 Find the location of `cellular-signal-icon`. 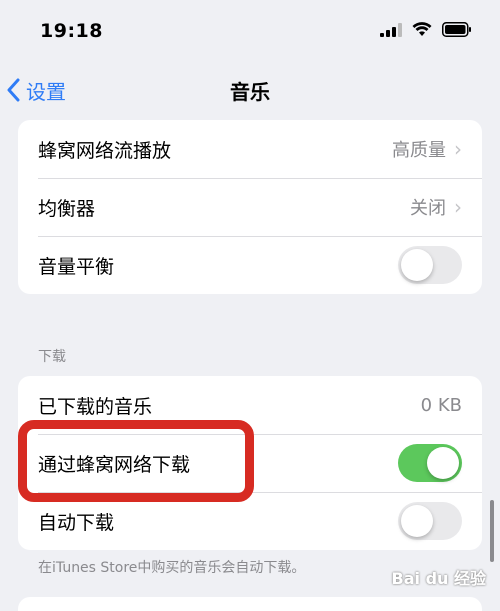

cellular-signal-icon is located at coordinates (391, 29).